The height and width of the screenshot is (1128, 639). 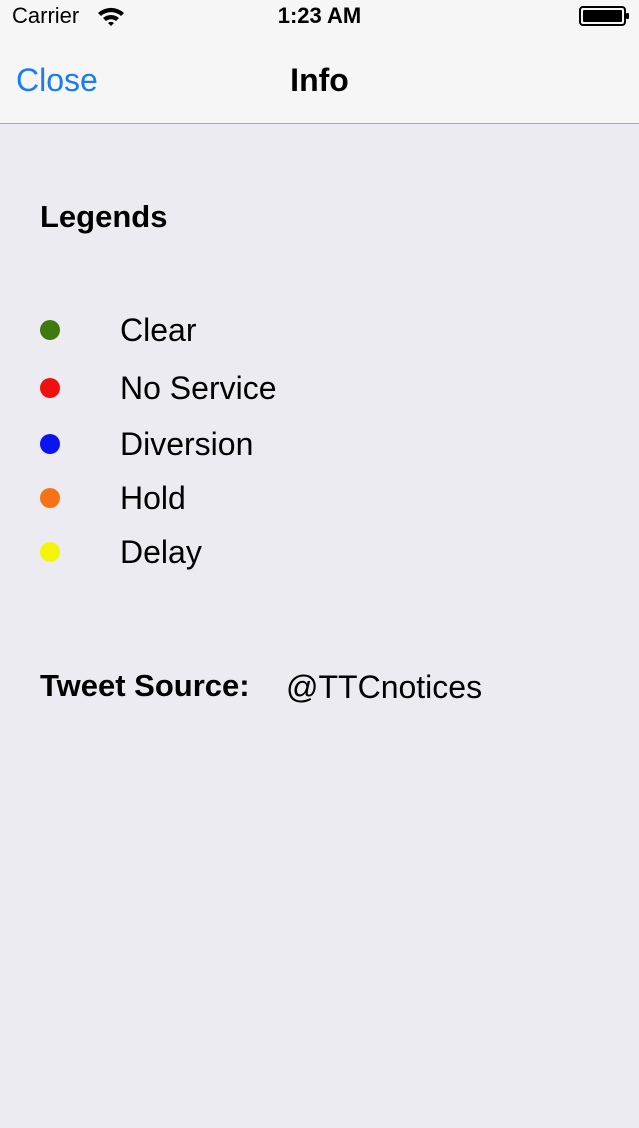 I want to click on legend-item-no-service: No Service, so click(x=319, y=388).